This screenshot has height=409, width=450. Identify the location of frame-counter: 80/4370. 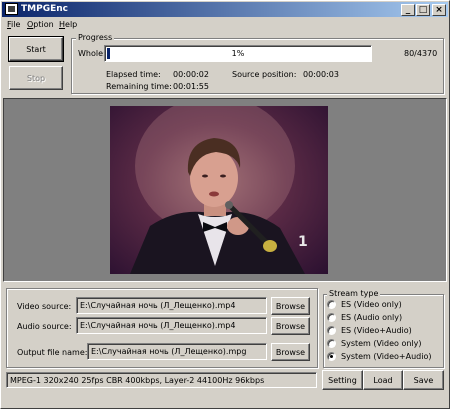
(421, 53).